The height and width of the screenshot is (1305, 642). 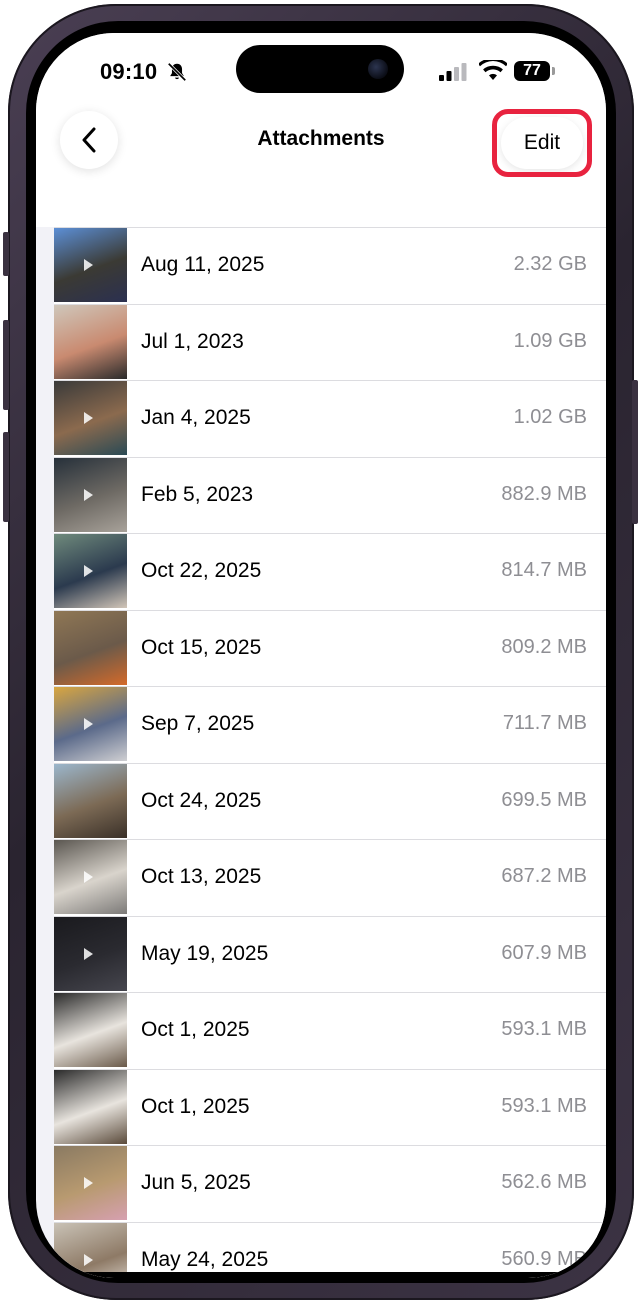 What do you see at coordinates (321, 1275) in the screenshot?
I see `screen-bottom-edge` at bounding box center [321, 1275].